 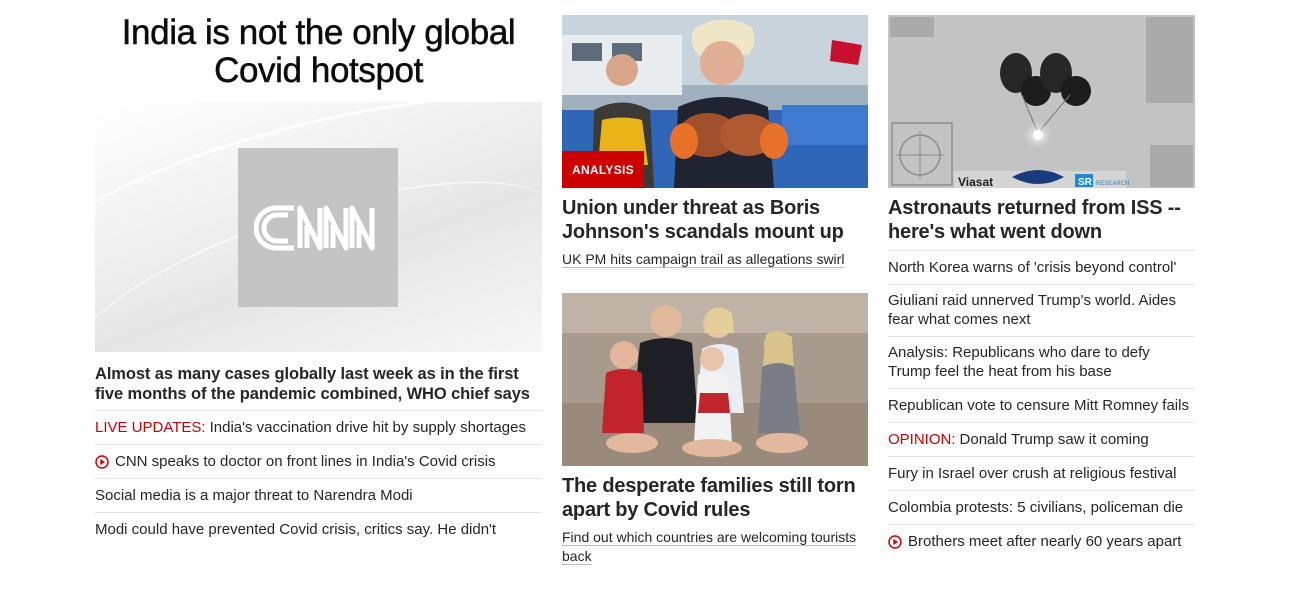 I want to click on family-photo-illustration, so click(x=715, y=379).